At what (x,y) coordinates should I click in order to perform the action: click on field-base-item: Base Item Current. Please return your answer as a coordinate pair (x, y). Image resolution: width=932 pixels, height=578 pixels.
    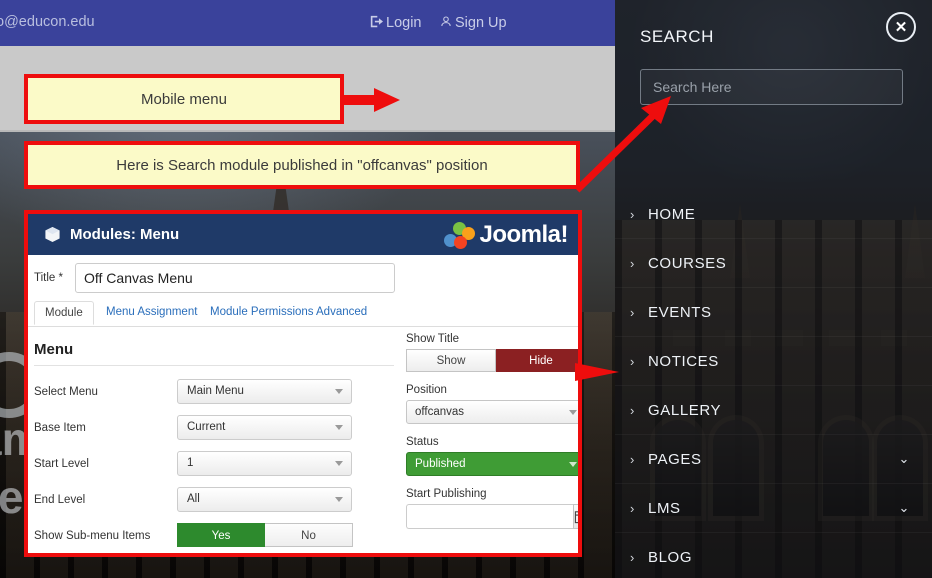
    Looking at the image, I should click on (209, 429).